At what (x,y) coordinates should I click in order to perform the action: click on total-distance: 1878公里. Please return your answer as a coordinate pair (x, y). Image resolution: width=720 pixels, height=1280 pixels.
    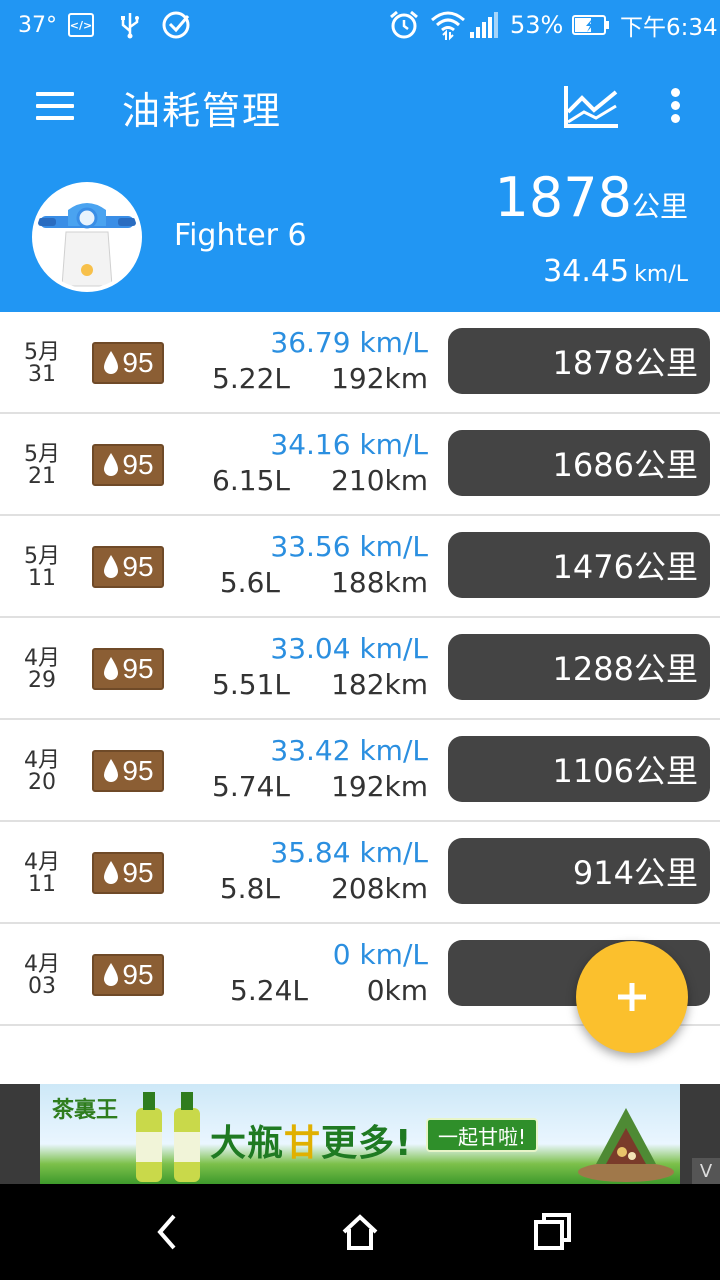
    Looking at the image, I should click on (591, 197).